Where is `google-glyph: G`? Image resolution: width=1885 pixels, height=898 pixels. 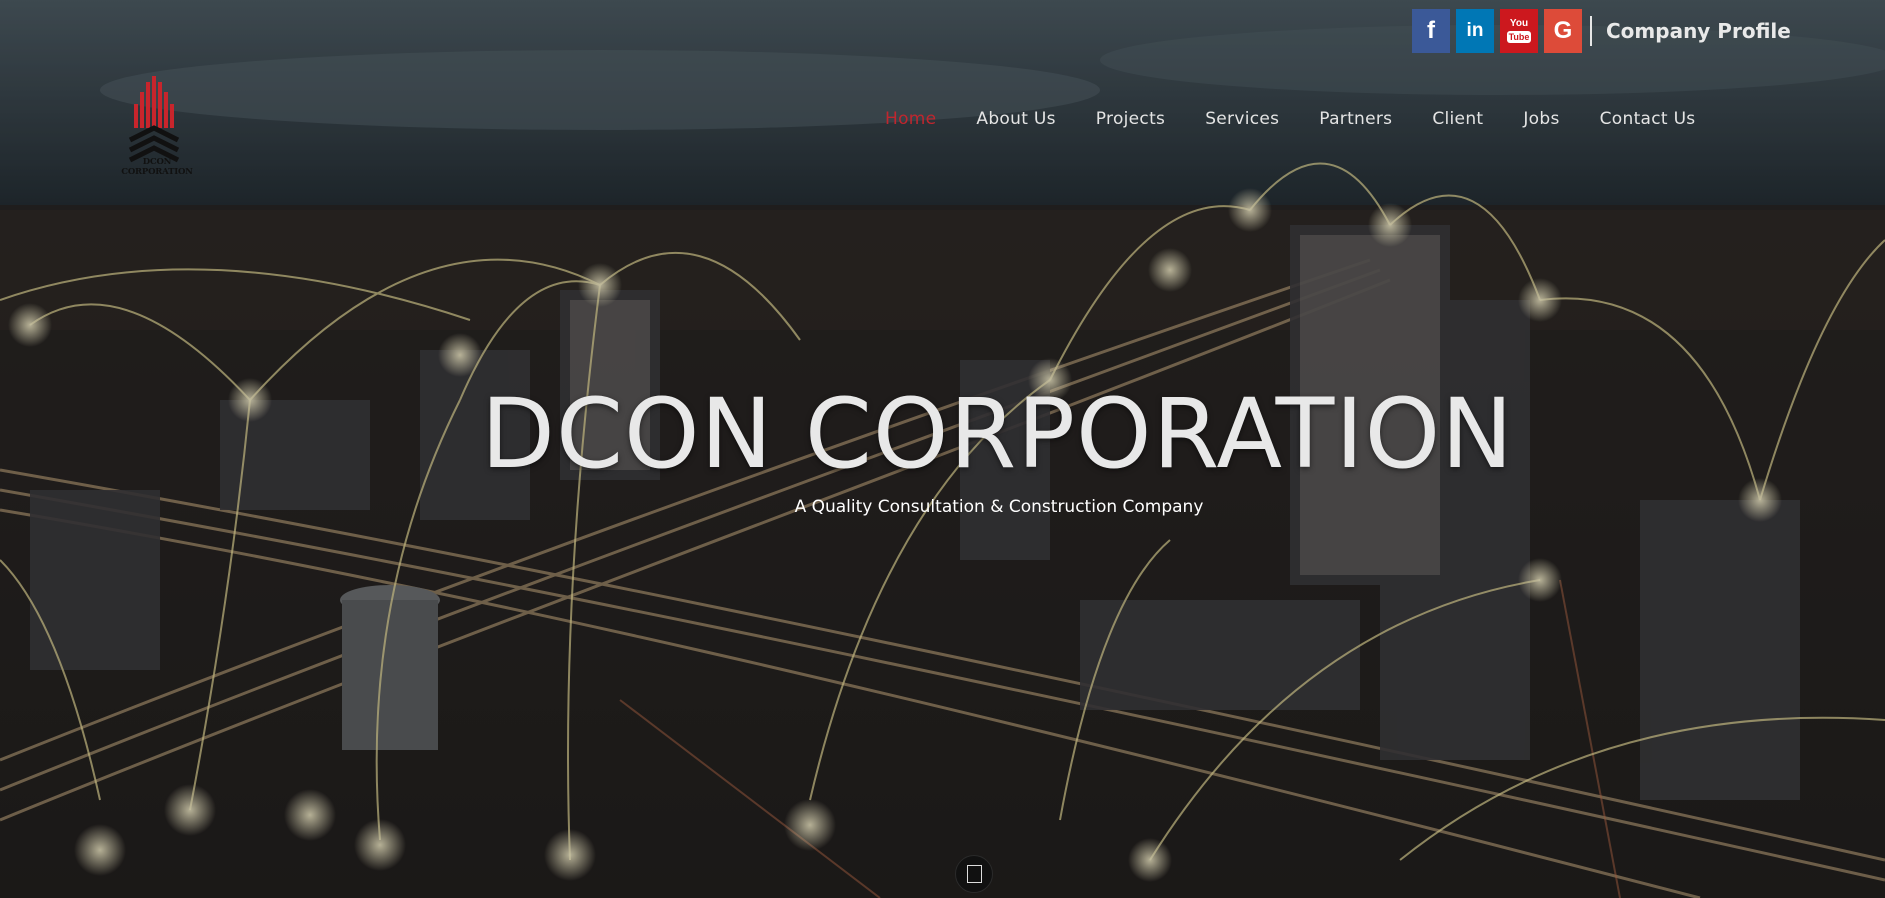 google-glyph: G is located at coordinates (1563, 30).